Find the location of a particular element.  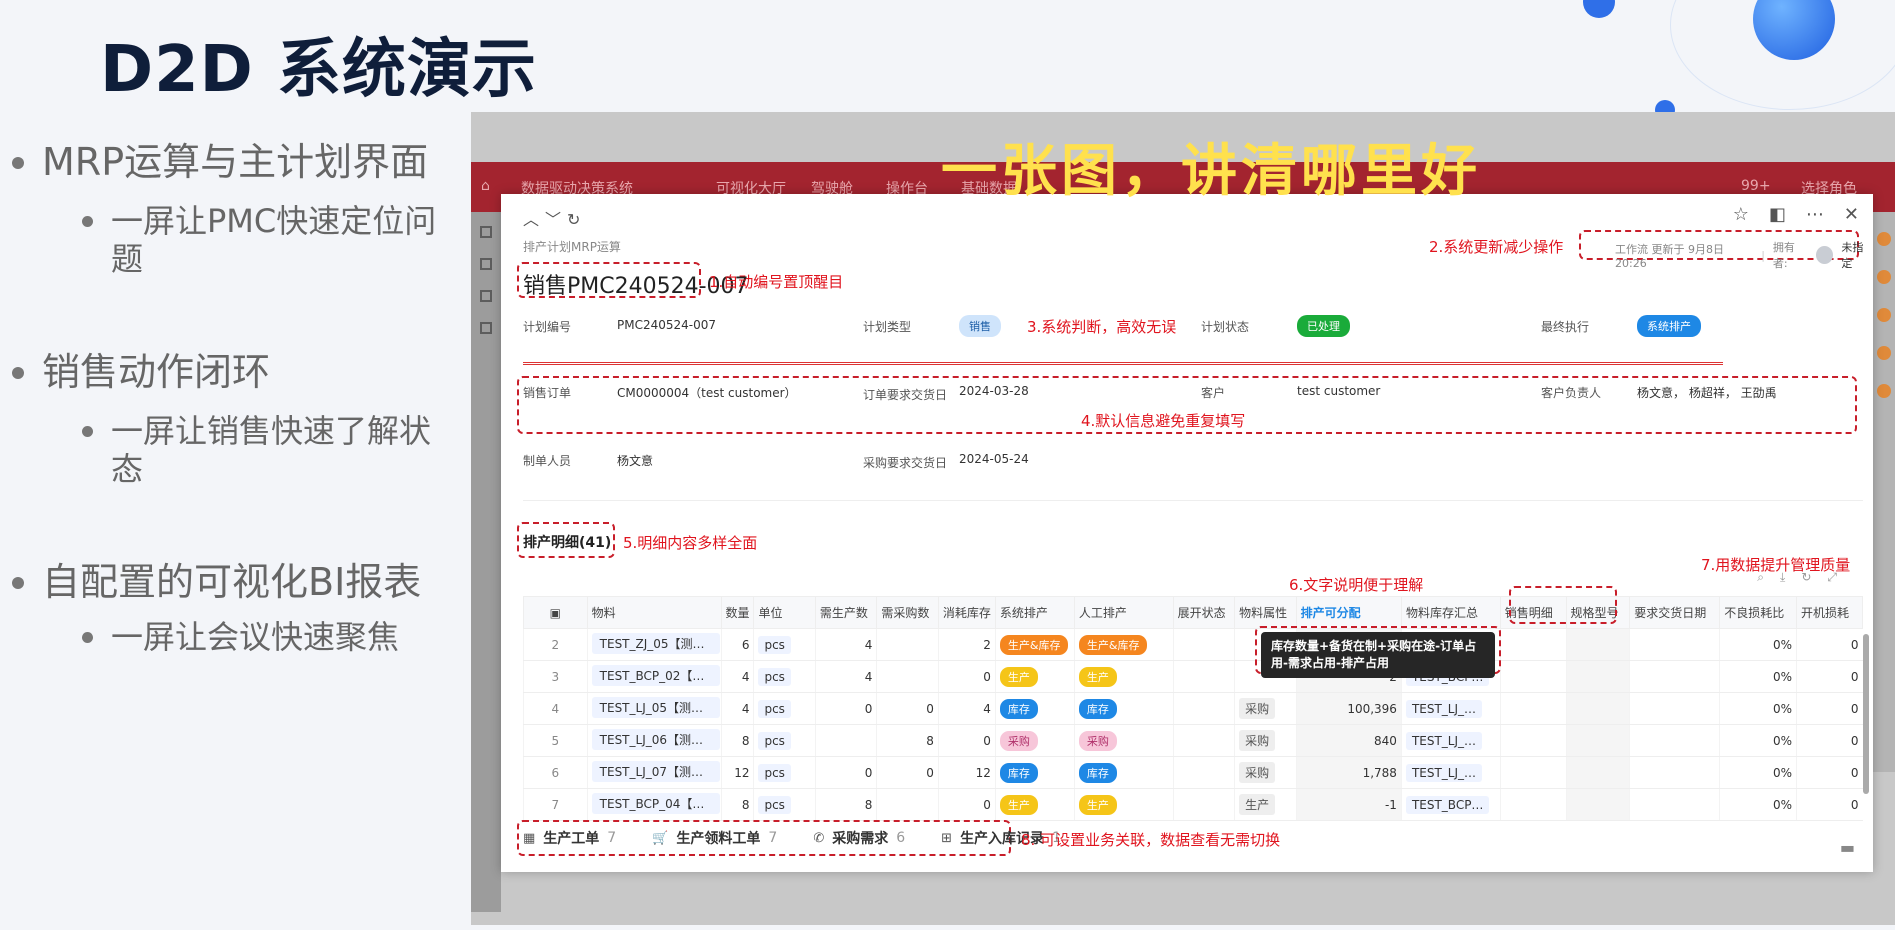

panel-icon: ◧ is located at coordinates (1777, 214).